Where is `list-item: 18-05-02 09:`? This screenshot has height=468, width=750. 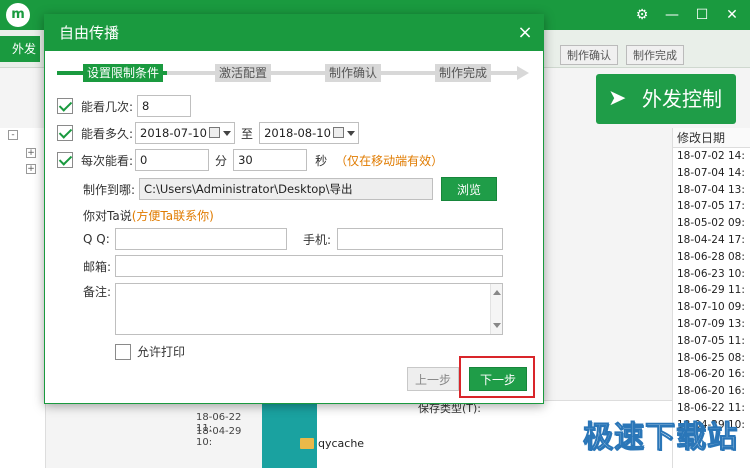 list-item: 18-05-02 09: is located at coordinates (711, 223).